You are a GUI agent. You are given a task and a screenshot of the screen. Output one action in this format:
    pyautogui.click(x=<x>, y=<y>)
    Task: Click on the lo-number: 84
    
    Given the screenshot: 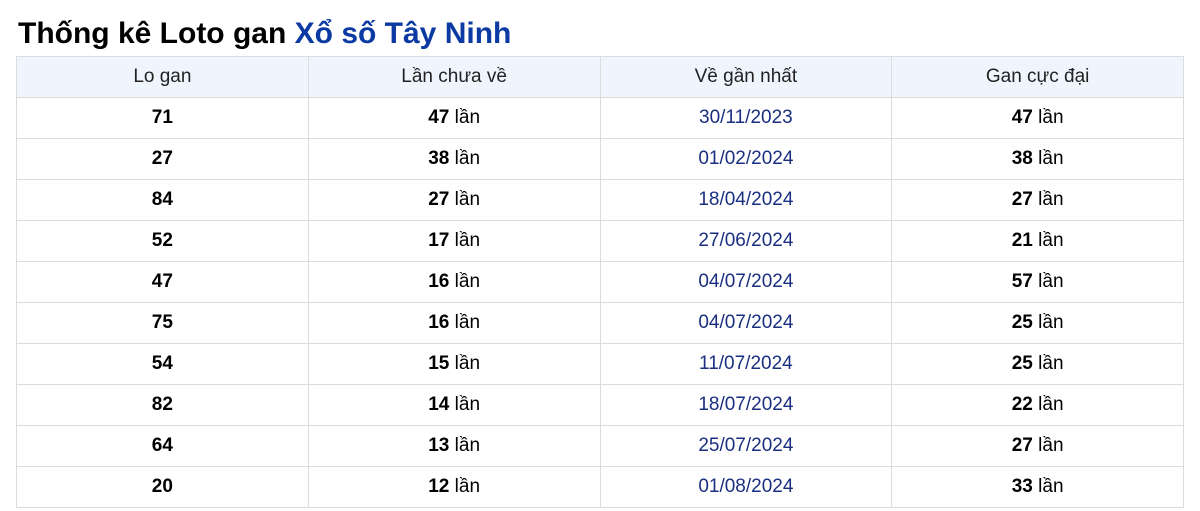 What is the action you would take?
    pyautogui.click(x=162, y=200)
    